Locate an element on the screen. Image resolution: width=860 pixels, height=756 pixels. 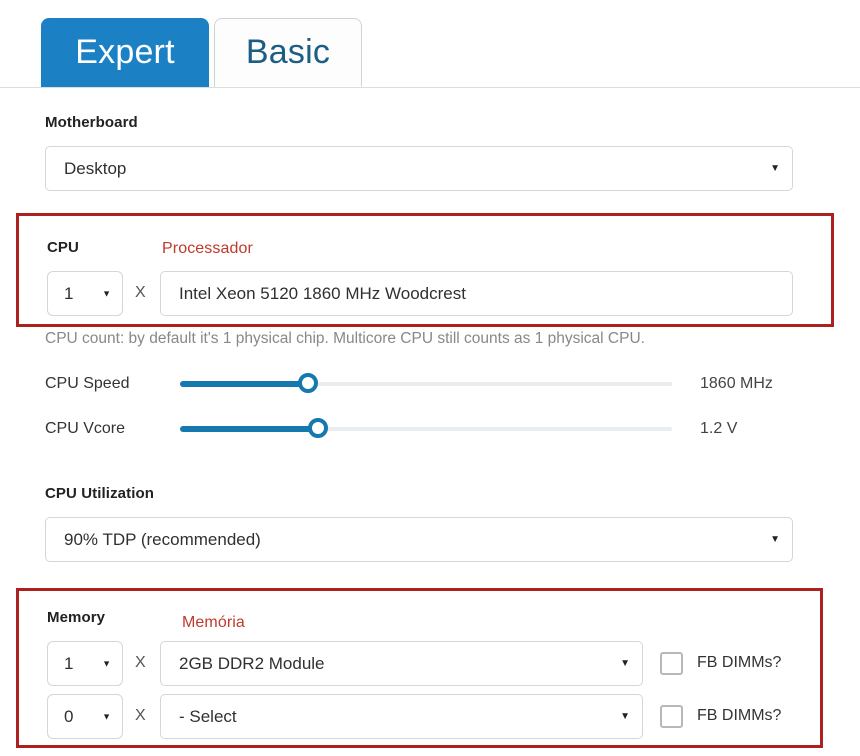
memory-row-2-fbdimms-label: FB DIMMs? is located at coordinates (739, 715).